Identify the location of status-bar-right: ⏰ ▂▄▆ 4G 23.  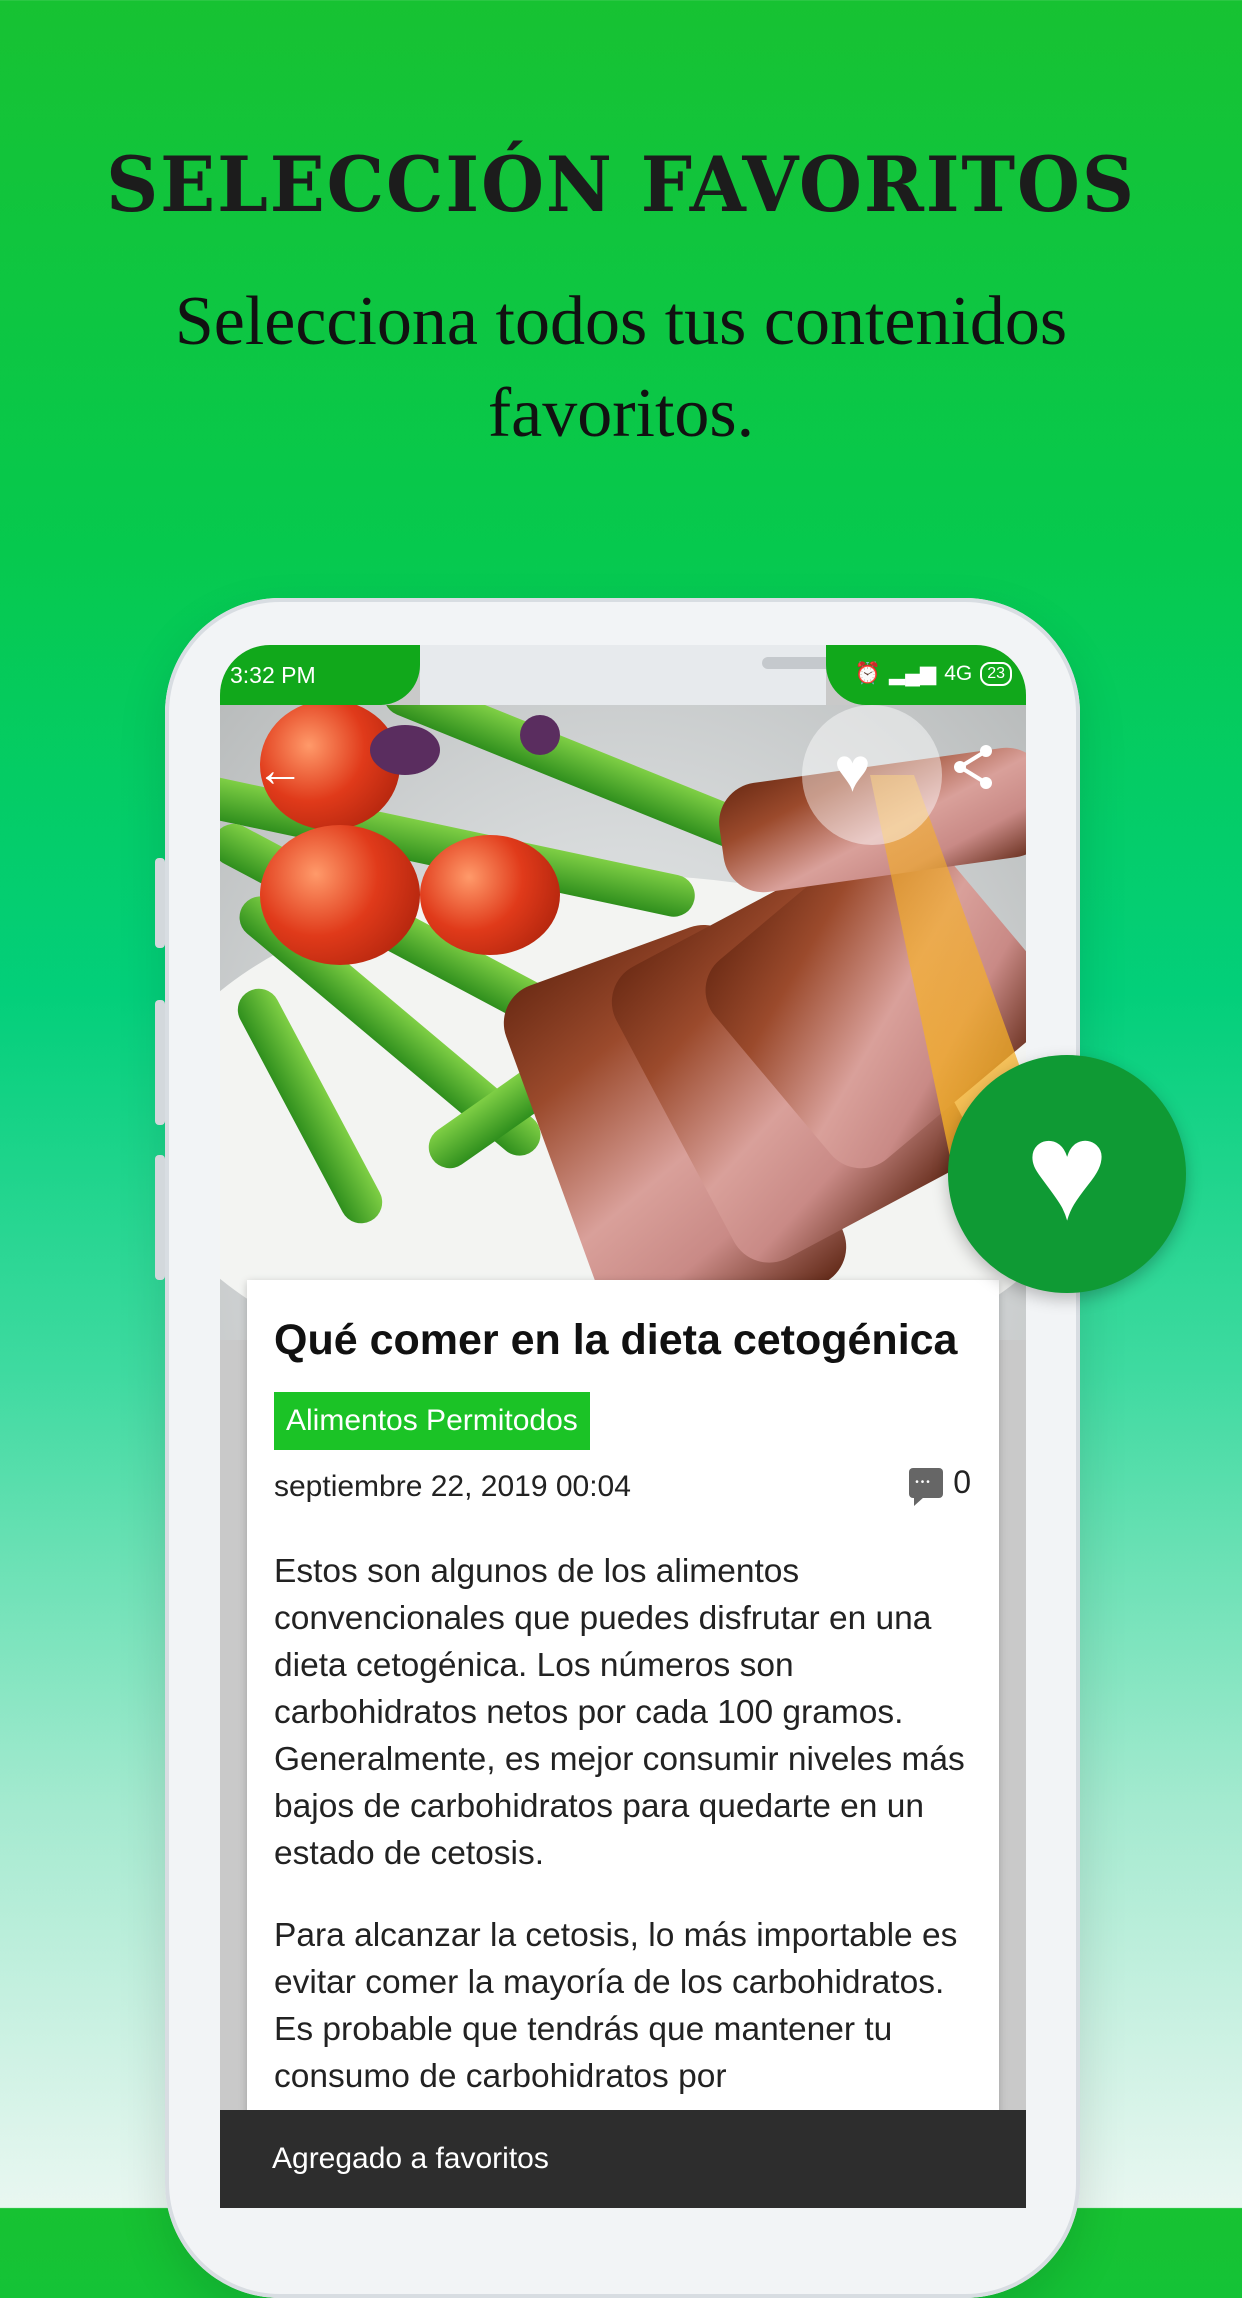
(926, 675).